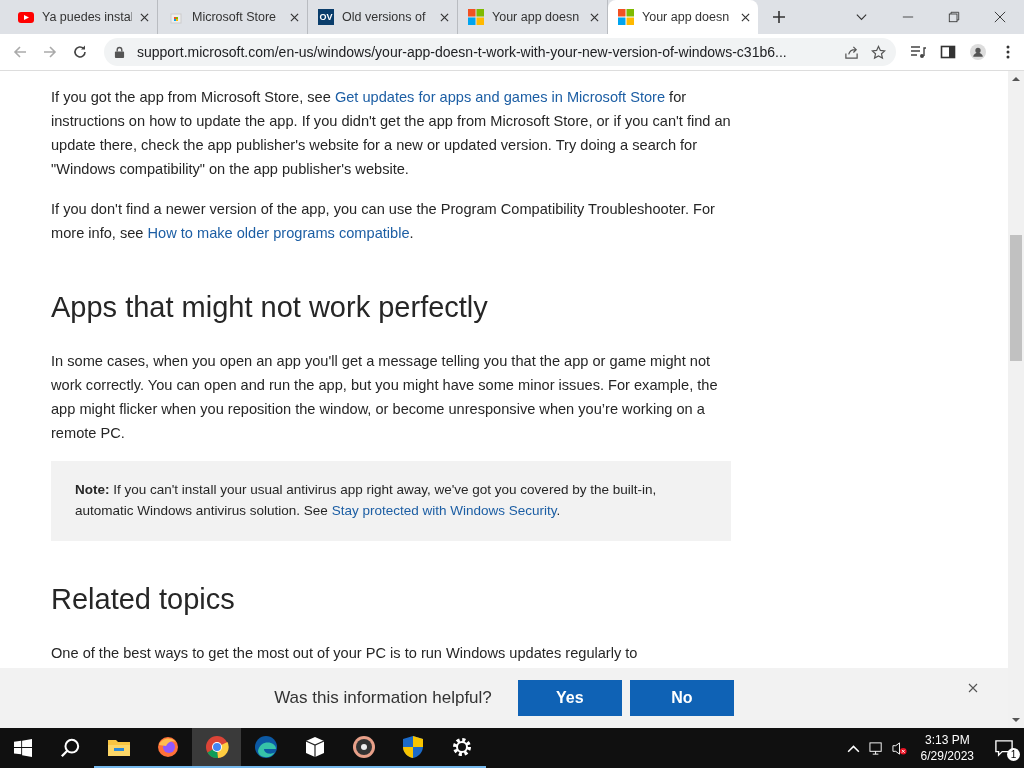 Image resolution: width=1024 pixels, height=768 pixels. What do you see at coordinates (26, 17) in the screenshot?
I see `play-logo-icon` at bounding box center [26, 17].